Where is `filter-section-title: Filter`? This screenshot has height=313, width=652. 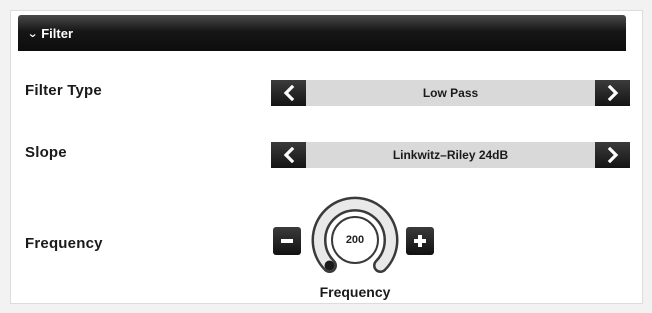 filter-section-title: Filter is located at coordinates (57, 33).